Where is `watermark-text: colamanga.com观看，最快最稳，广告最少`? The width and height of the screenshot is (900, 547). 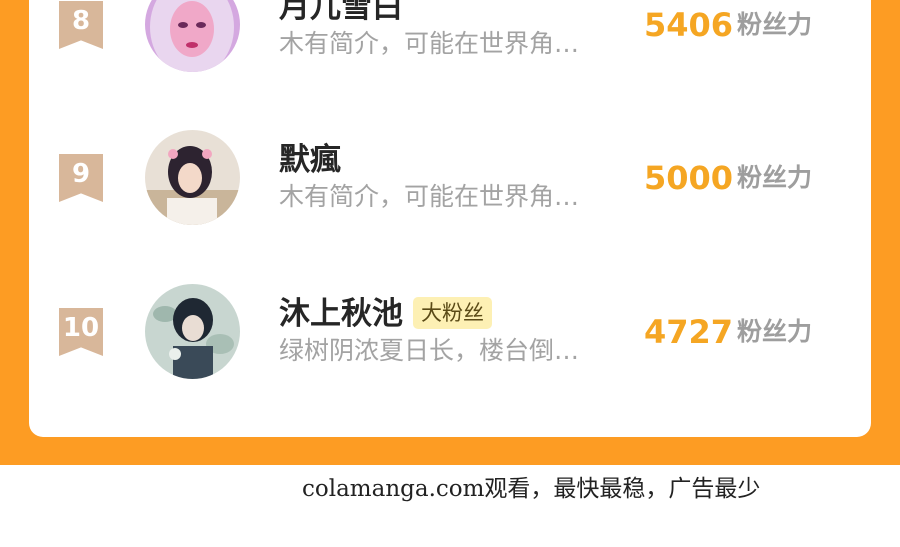
watermark-text: colamanga.com观看，最快最稳，广告最少 is located at coordinates (531, 489).